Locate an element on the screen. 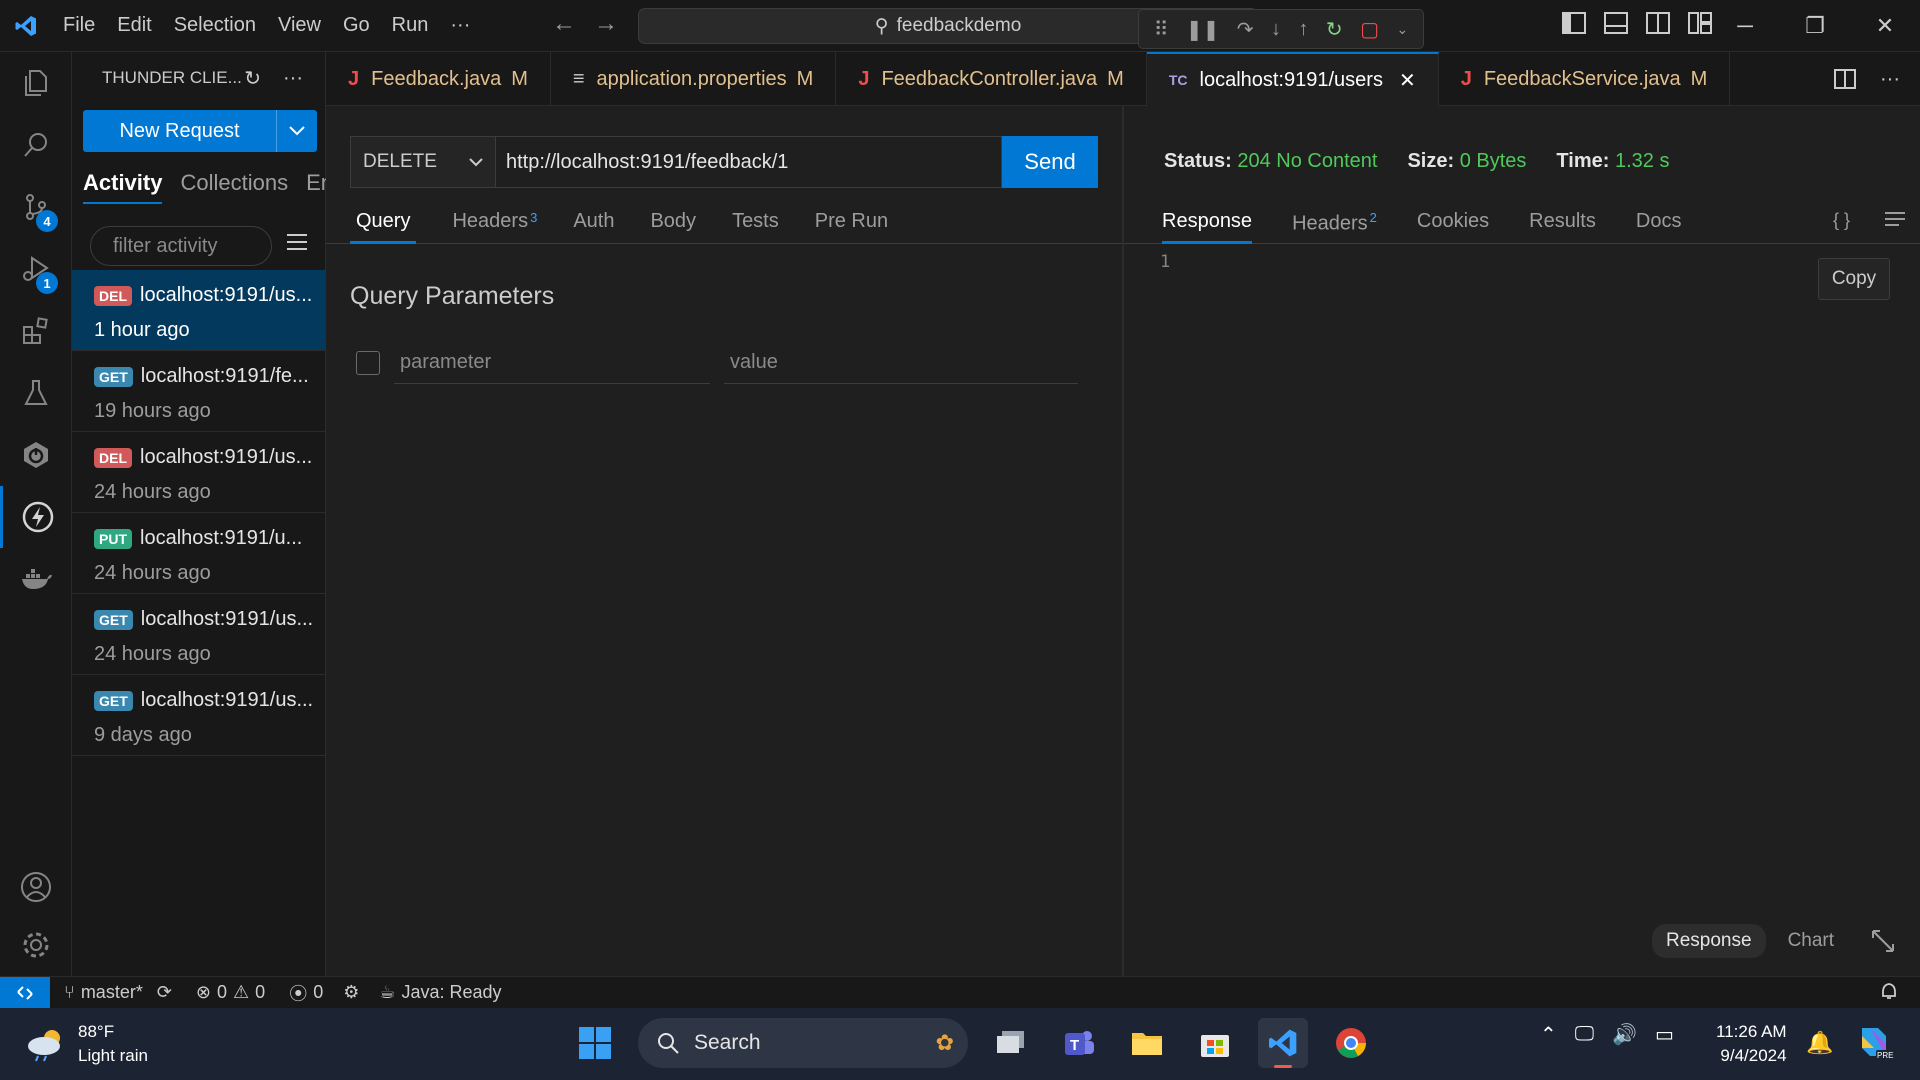 This screenshot has height=1080, width=1920. parameter-input: parameter is located at coordinates (552, 363).